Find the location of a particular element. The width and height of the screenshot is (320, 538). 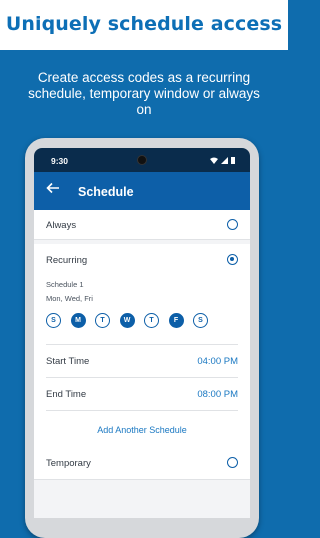

recurring-radio is located at coordinates (232, 259).